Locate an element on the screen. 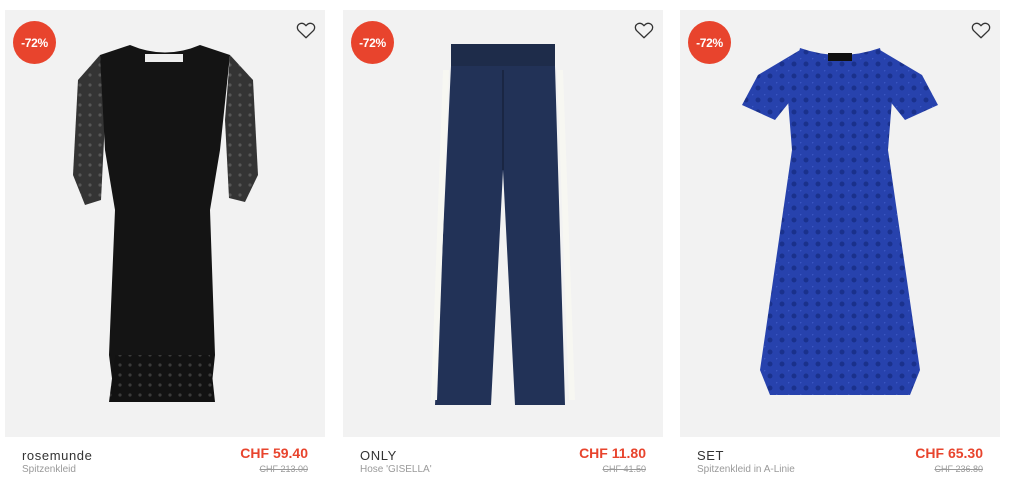 Image resolution: width=1024 pixels, height=490 pixels. black-lace-dress-image is located at coordinates (165, 223).